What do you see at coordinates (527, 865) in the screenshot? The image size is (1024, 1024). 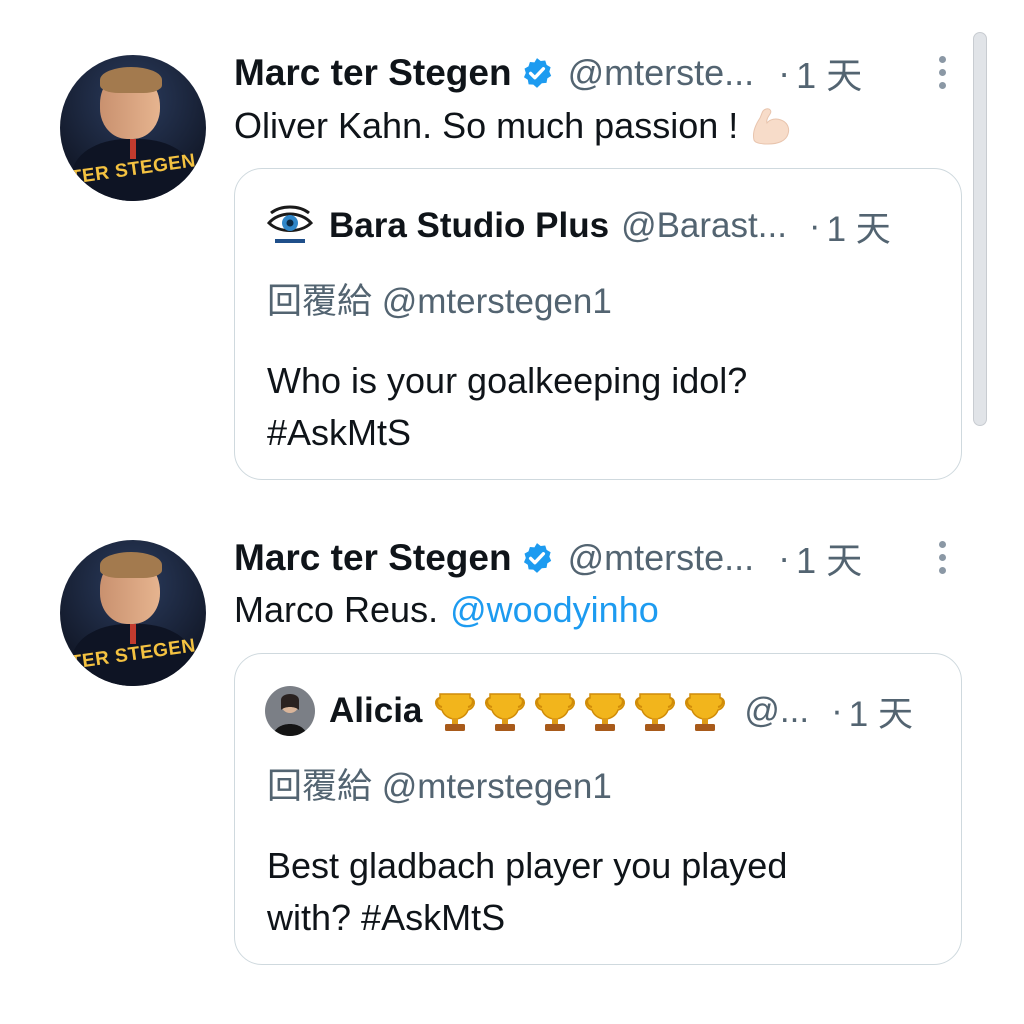 I see `quoted-text-line: Best gladbach player you played` at bounding box center [527, 865].